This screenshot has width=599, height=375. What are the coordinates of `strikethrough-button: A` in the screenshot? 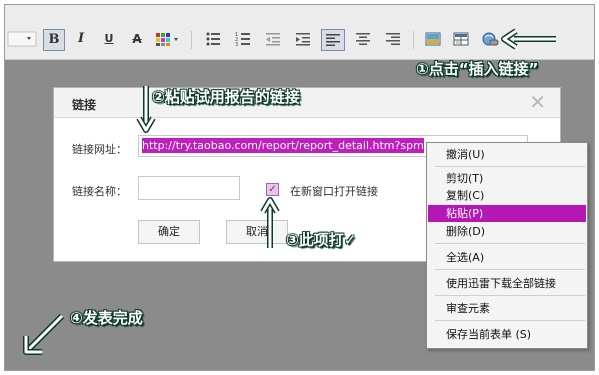 It's located at (137, 39).